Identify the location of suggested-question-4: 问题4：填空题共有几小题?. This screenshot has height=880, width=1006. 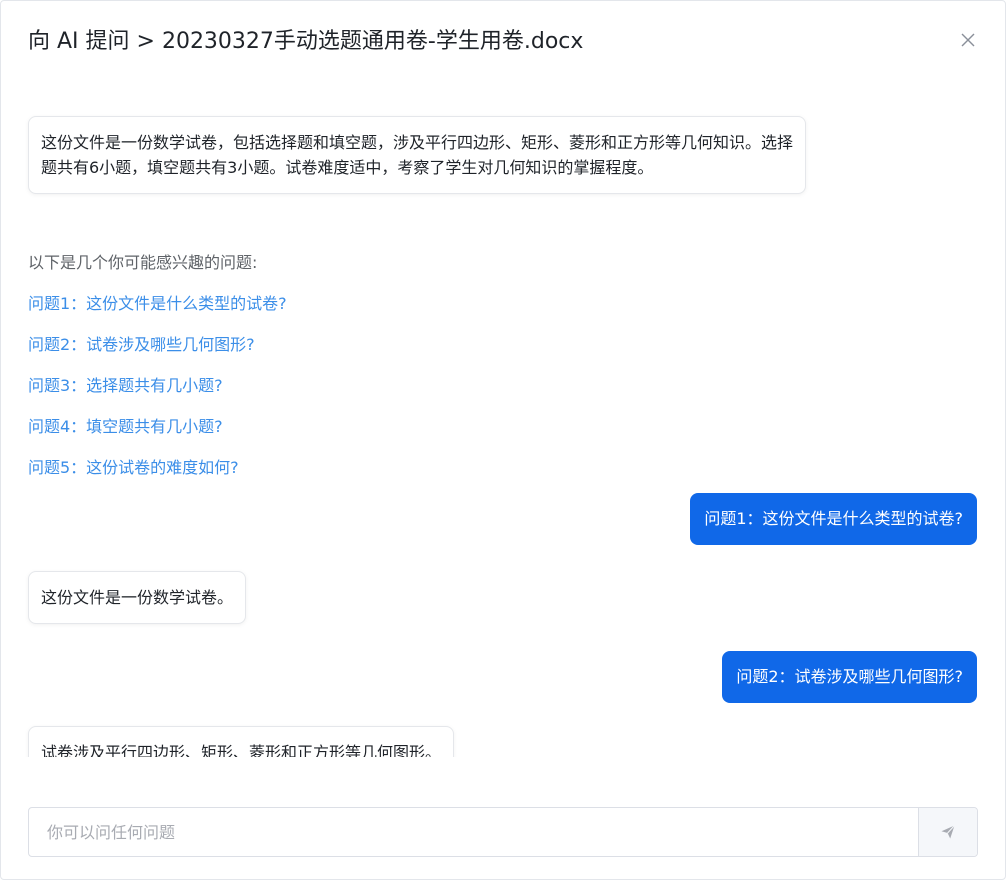
(125, 427).